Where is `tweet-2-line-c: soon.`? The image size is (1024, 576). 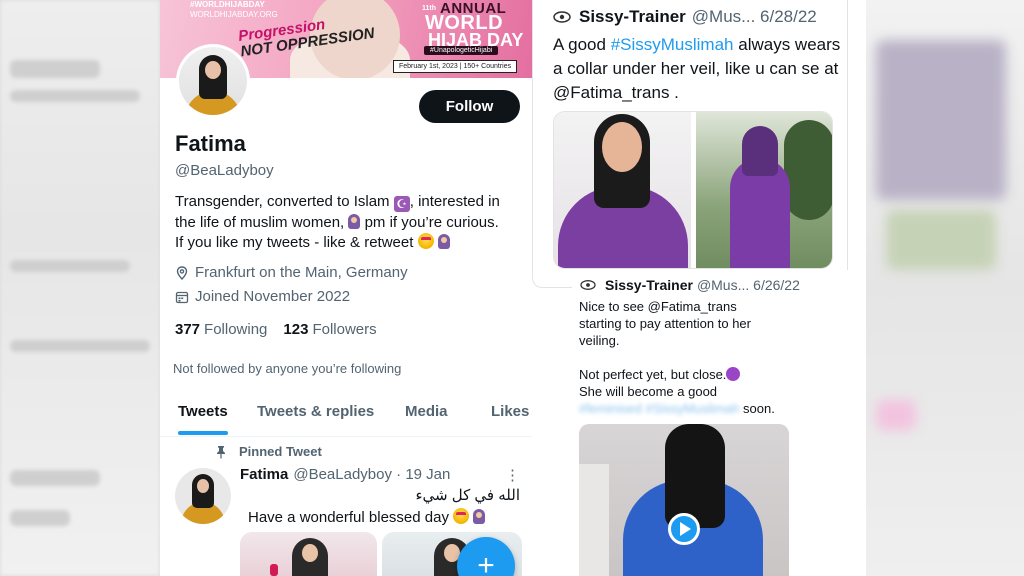
tweet-2-line-c: soon. is located at coordinates (759, 408).